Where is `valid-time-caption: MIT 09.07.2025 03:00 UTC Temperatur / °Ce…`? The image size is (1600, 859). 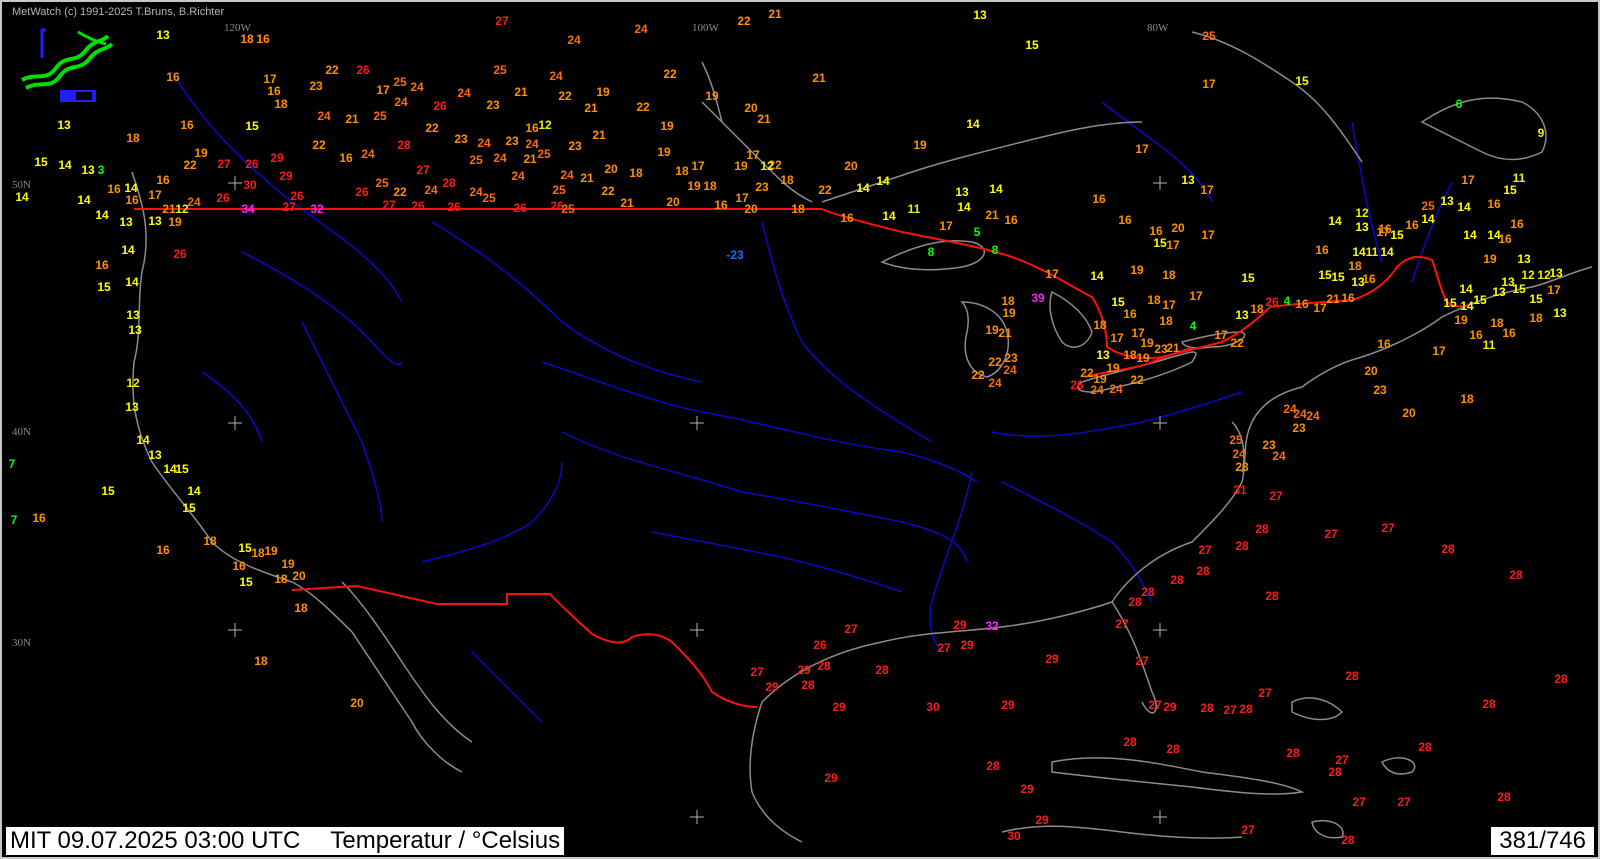
valid-time-caption: MIT 09.07.2025 03:00 UTC Temperatur / °Ce… is located at coordinates (285, 841).